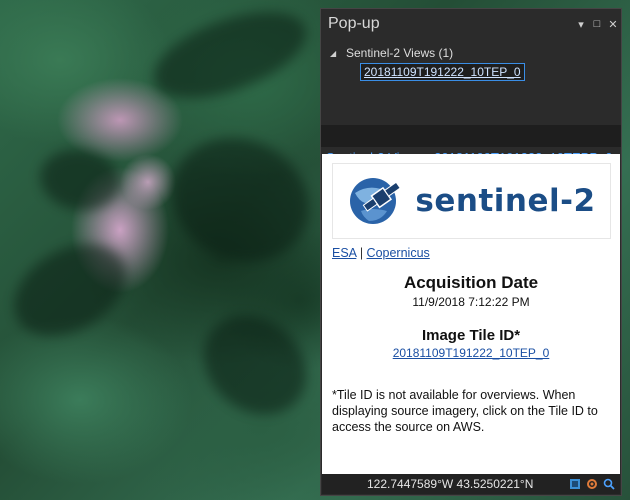  Describe the element at coordinates (471, 136) in the screenshot. I see `pane-divider` at that location.